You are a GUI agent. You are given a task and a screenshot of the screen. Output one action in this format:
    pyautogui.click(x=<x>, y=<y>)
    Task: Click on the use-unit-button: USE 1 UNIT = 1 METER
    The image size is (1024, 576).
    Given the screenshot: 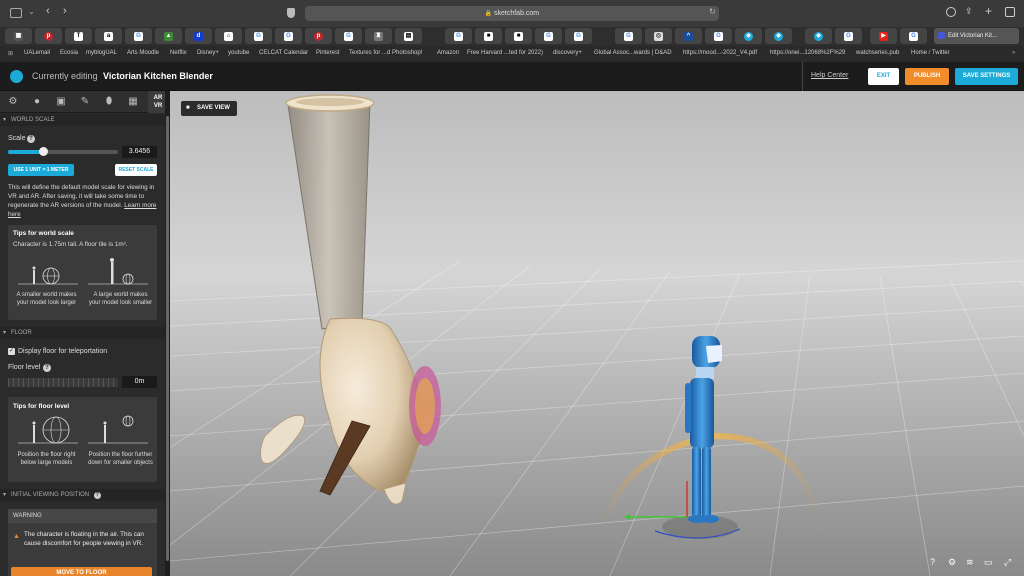 What is the action you would take?
    pyautogui.click(x=41, y=170)
    